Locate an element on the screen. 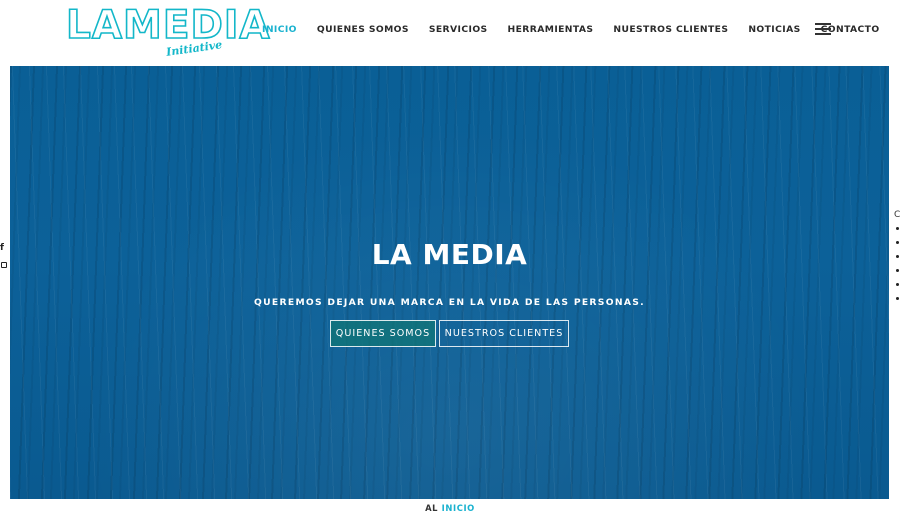  hero-title: LA MEDIA is located at coordinates (449, 254).